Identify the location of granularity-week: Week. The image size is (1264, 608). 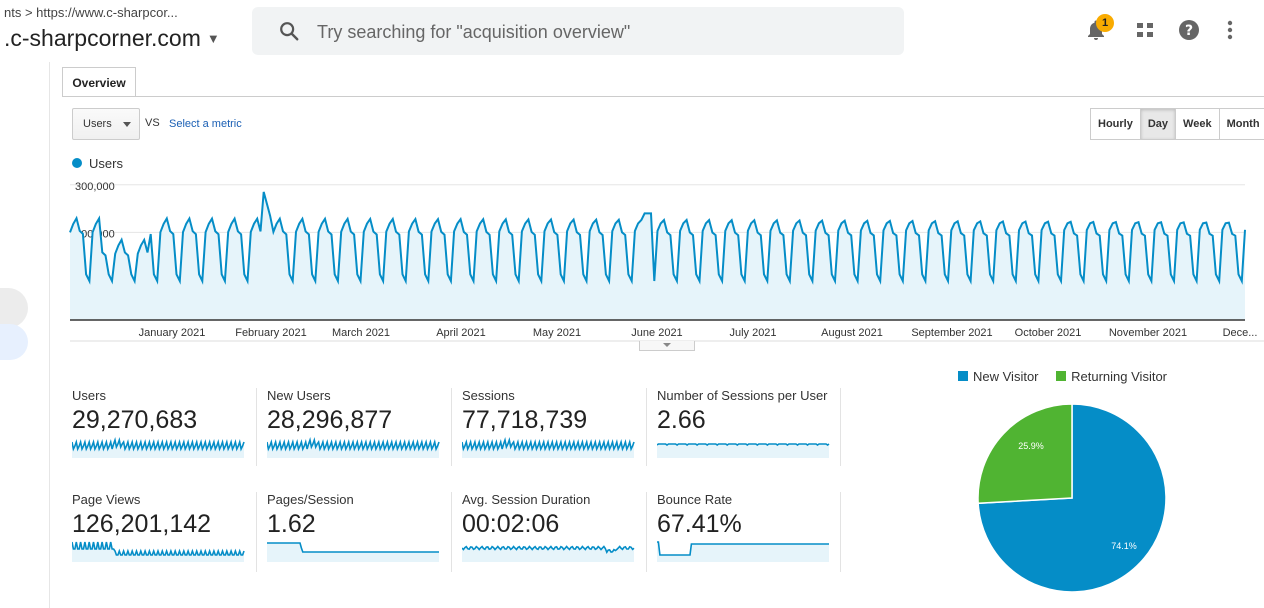
(1197, 124).